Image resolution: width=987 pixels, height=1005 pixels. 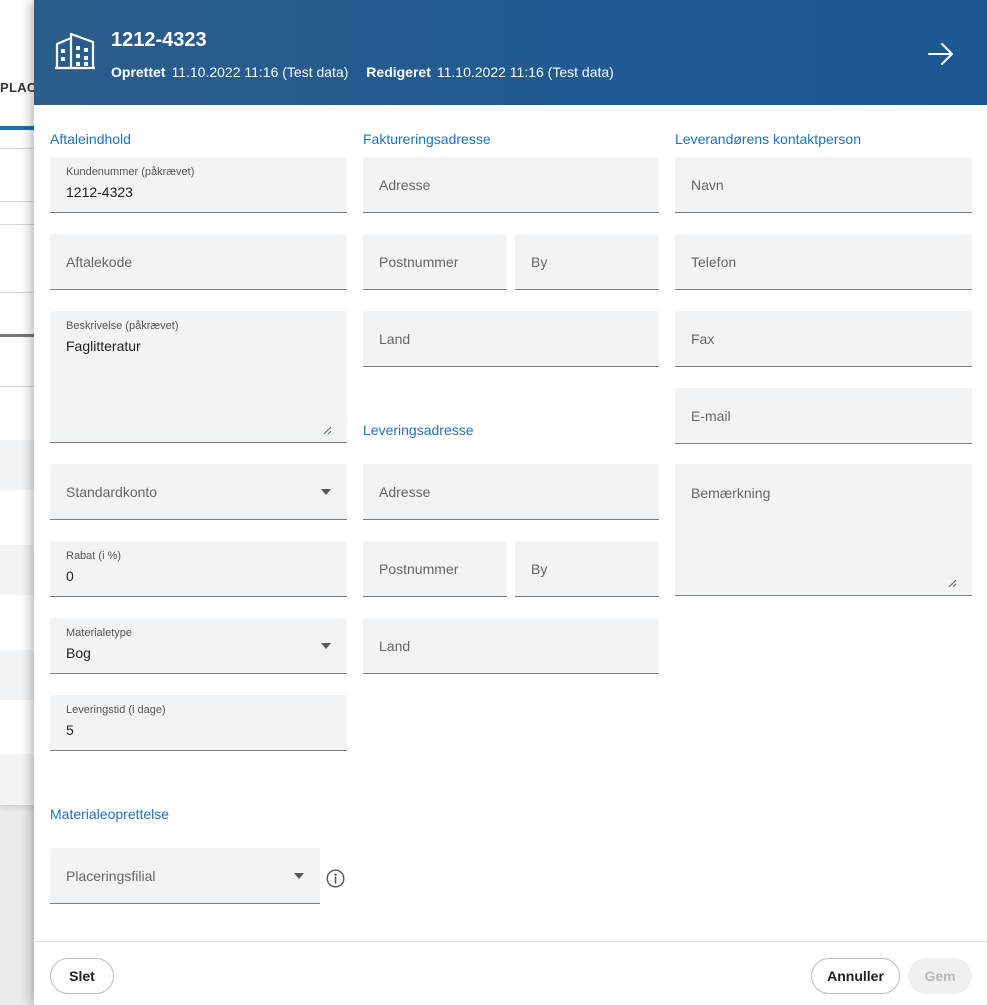 What do you see at coordinates (511, 646) in the screenshot?
I see `delivery-country-field: Land` at bounding box center [511, 646].